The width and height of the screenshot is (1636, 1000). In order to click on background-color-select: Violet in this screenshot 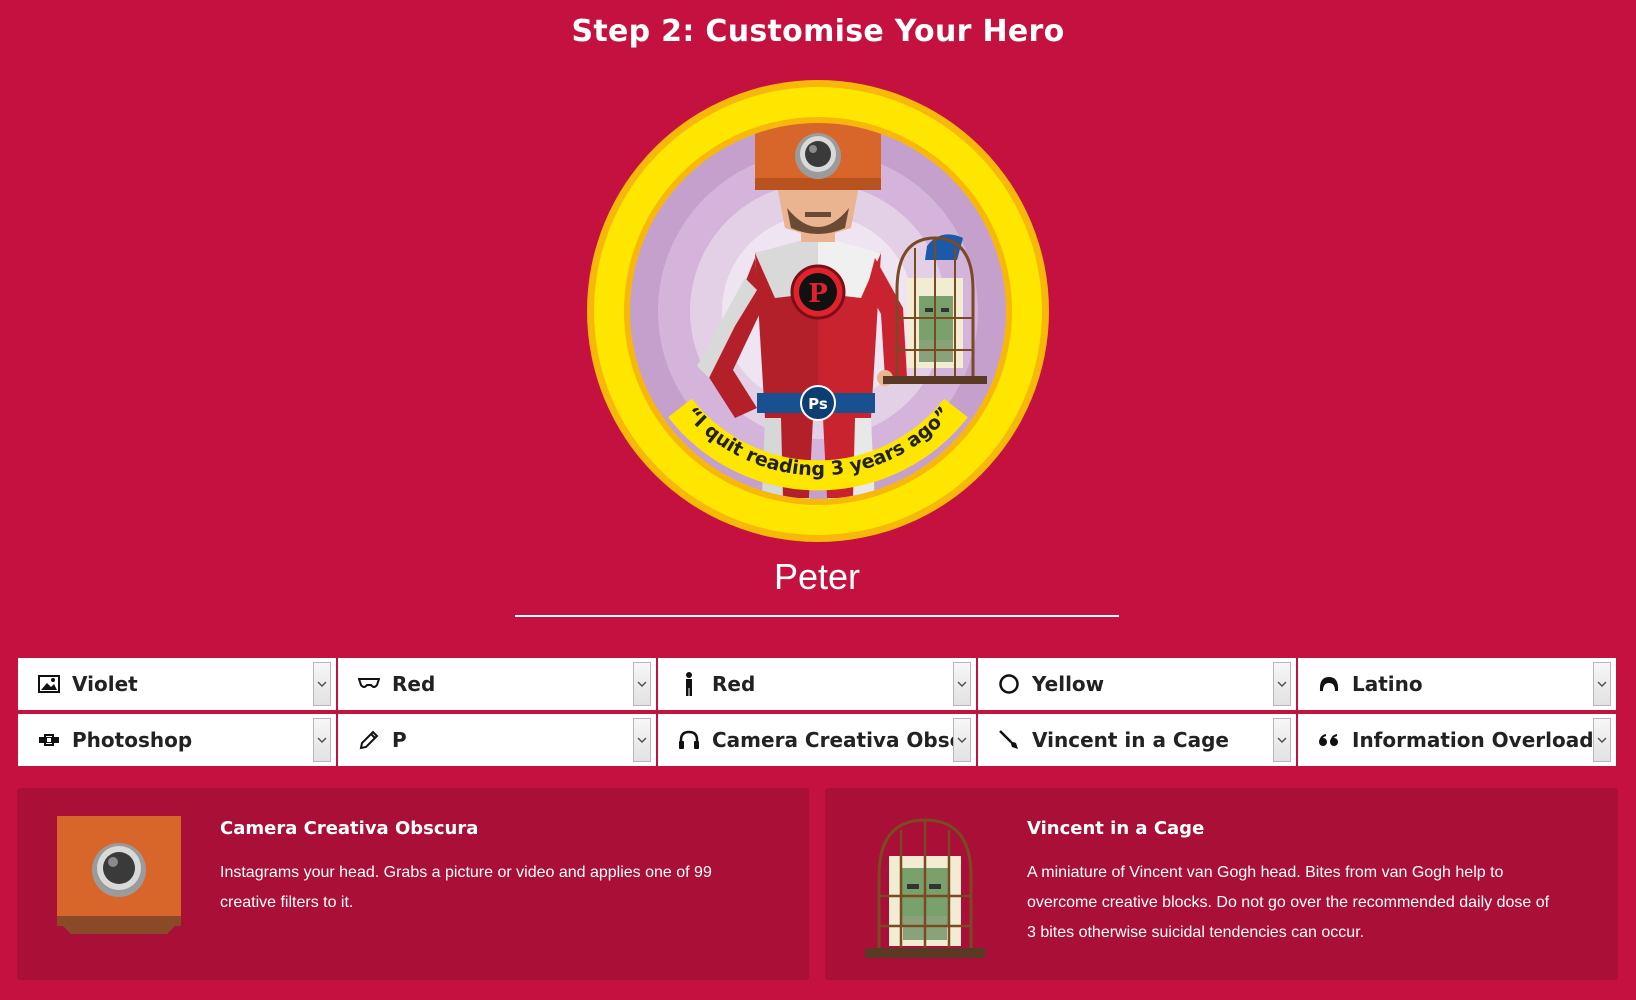, I will do `click(177, 684)`.